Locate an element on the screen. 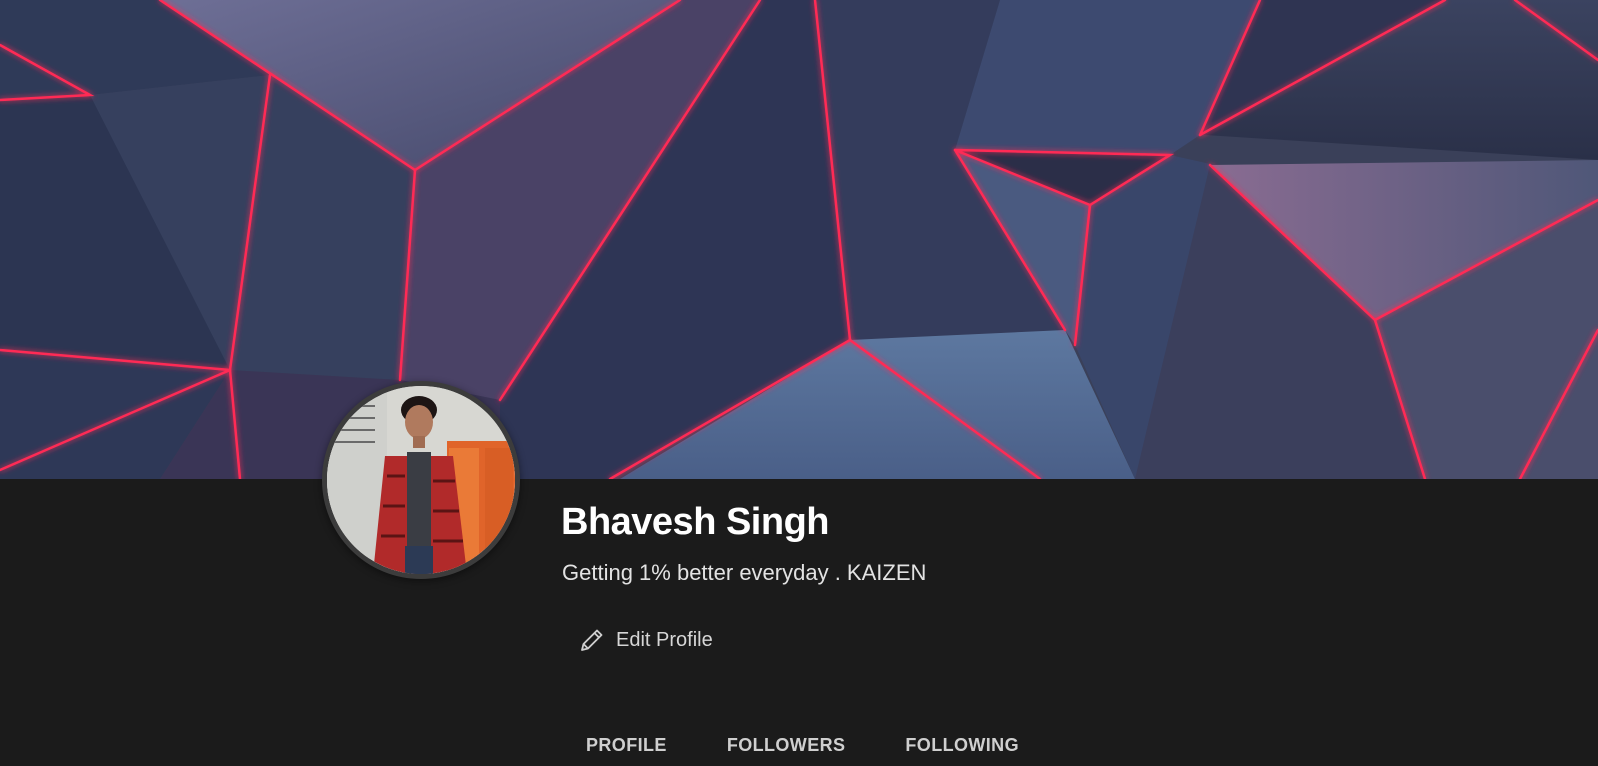  pencil-icon is located at coordinates (592, 640).